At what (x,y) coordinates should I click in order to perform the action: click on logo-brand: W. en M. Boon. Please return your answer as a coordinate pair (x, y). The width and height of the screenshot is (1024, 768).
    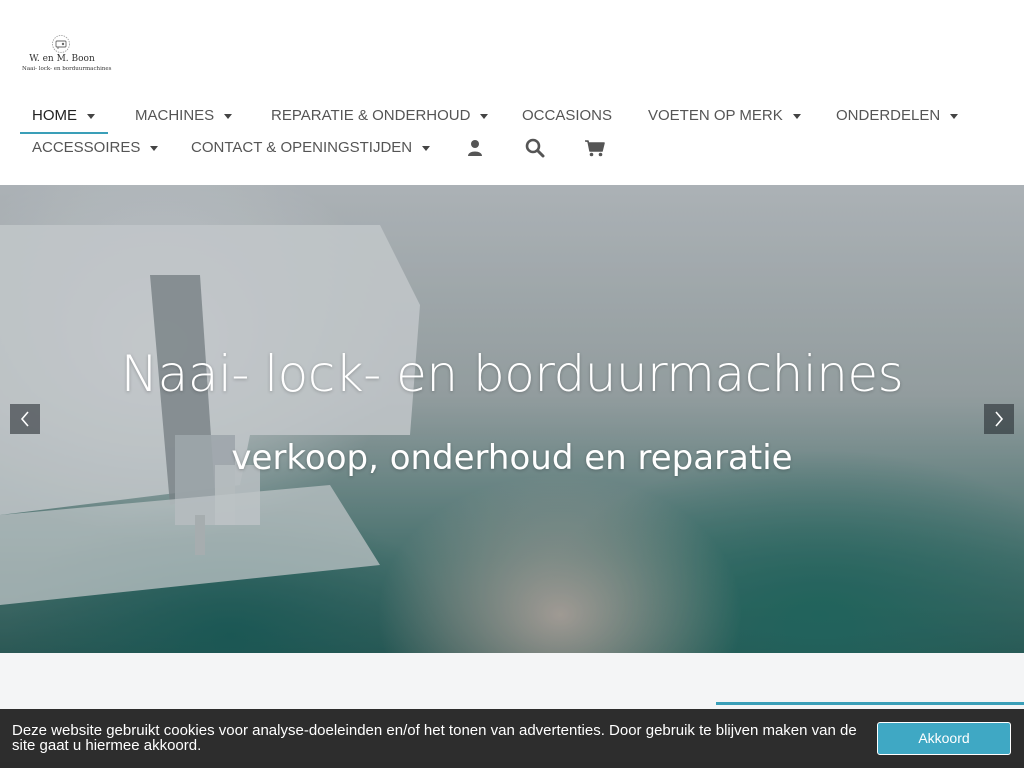
    Looking at the image, I should click on (62, 59).